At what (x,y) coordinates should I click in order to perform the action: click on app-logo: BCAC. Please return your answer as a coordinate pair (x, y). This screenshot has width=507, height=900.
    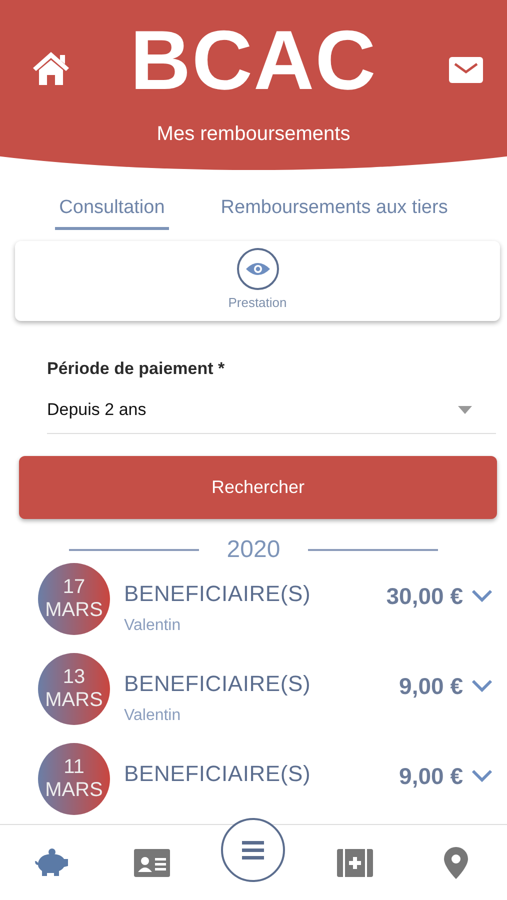
    Looking at the image, I should click on (253, 60).